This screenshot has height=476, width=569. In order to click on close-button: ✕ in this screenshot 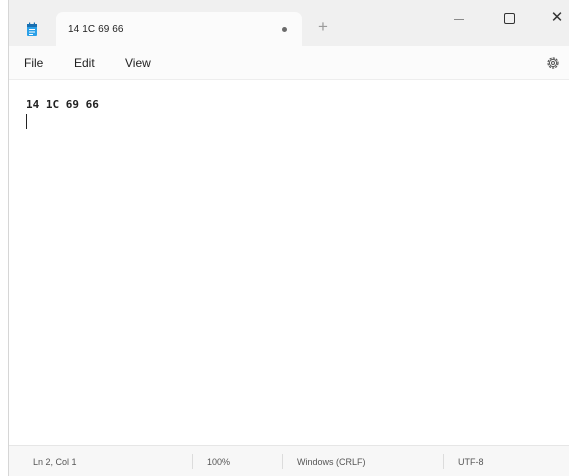, I will do `click(553, 19)`.